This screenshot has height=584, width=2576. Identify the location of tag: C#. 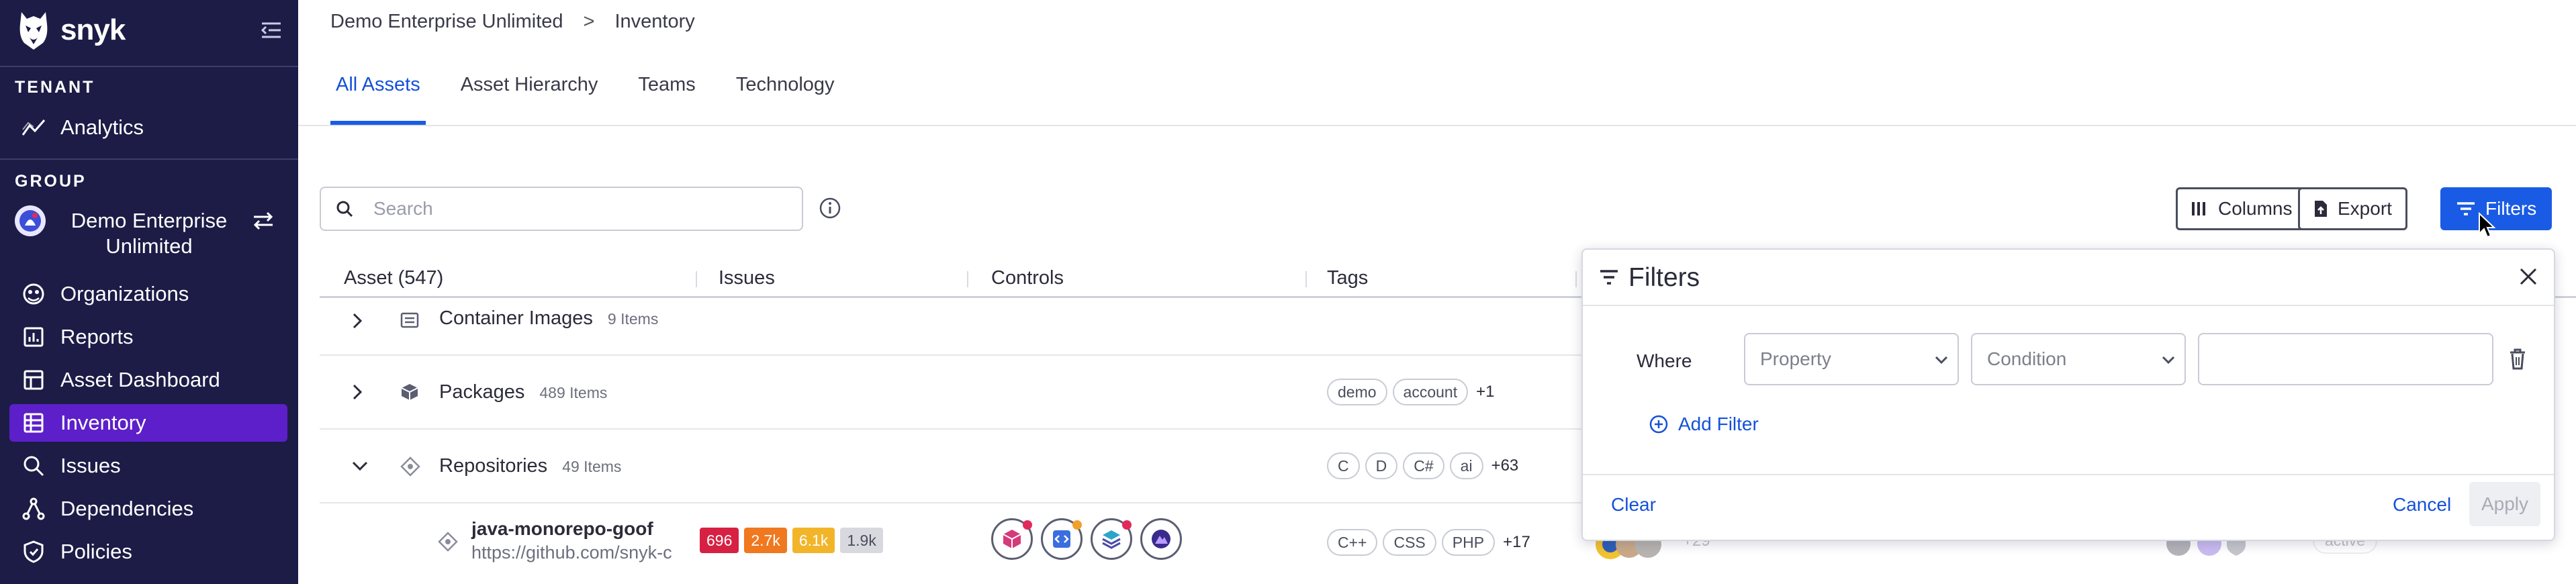
(1423, 466).